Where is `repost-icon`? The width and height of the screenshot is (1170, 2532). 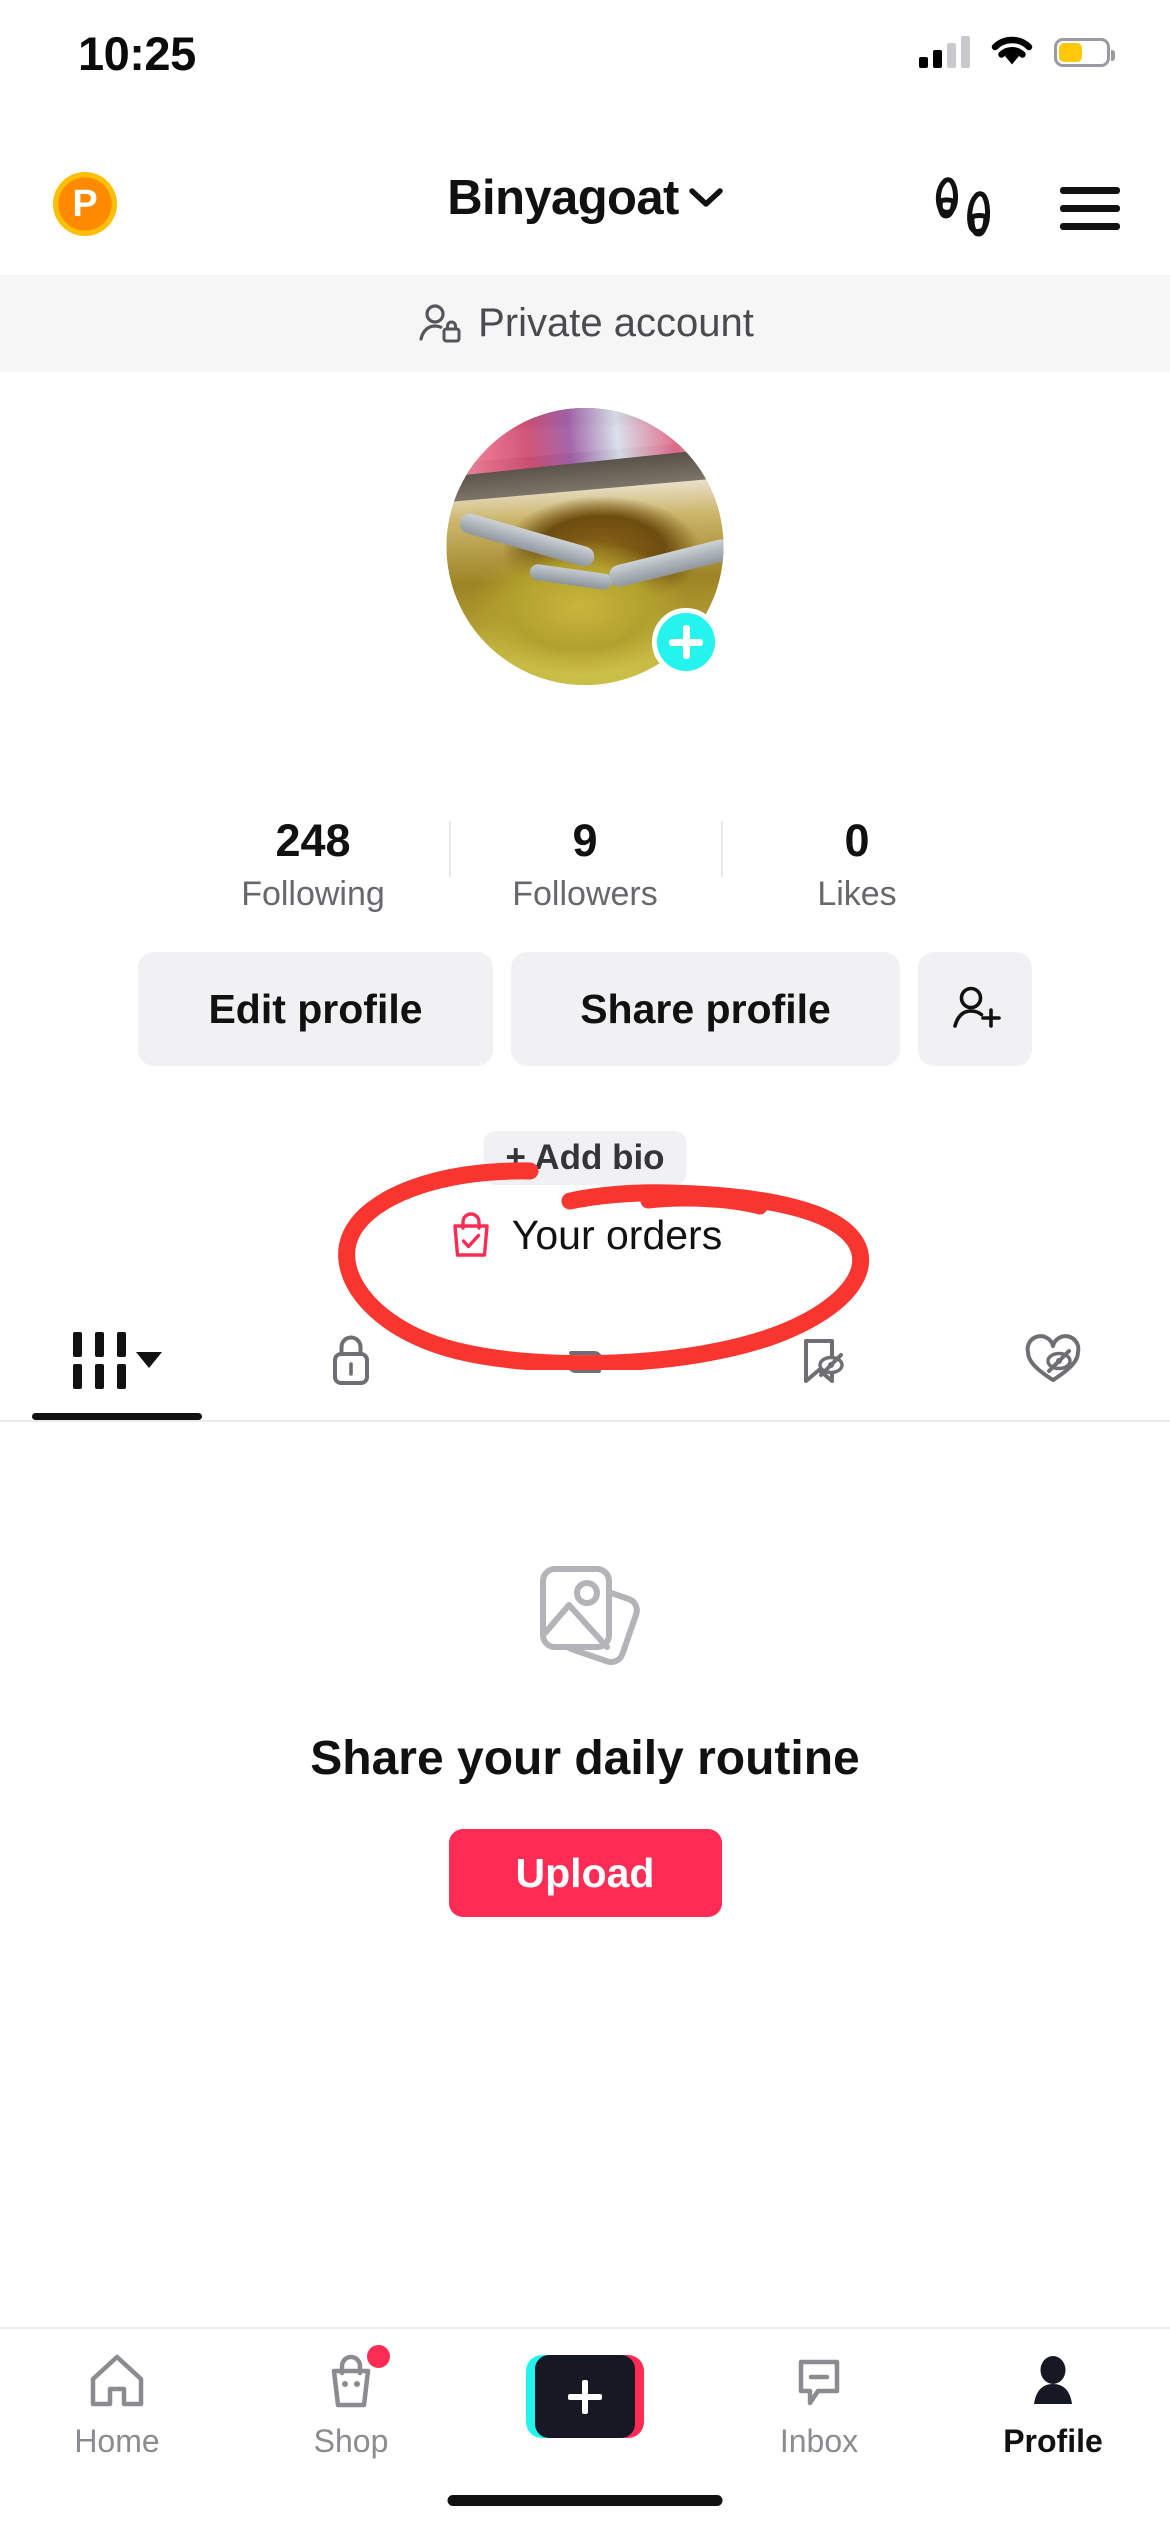
repost-icon is located at coordinates (585, 1362).